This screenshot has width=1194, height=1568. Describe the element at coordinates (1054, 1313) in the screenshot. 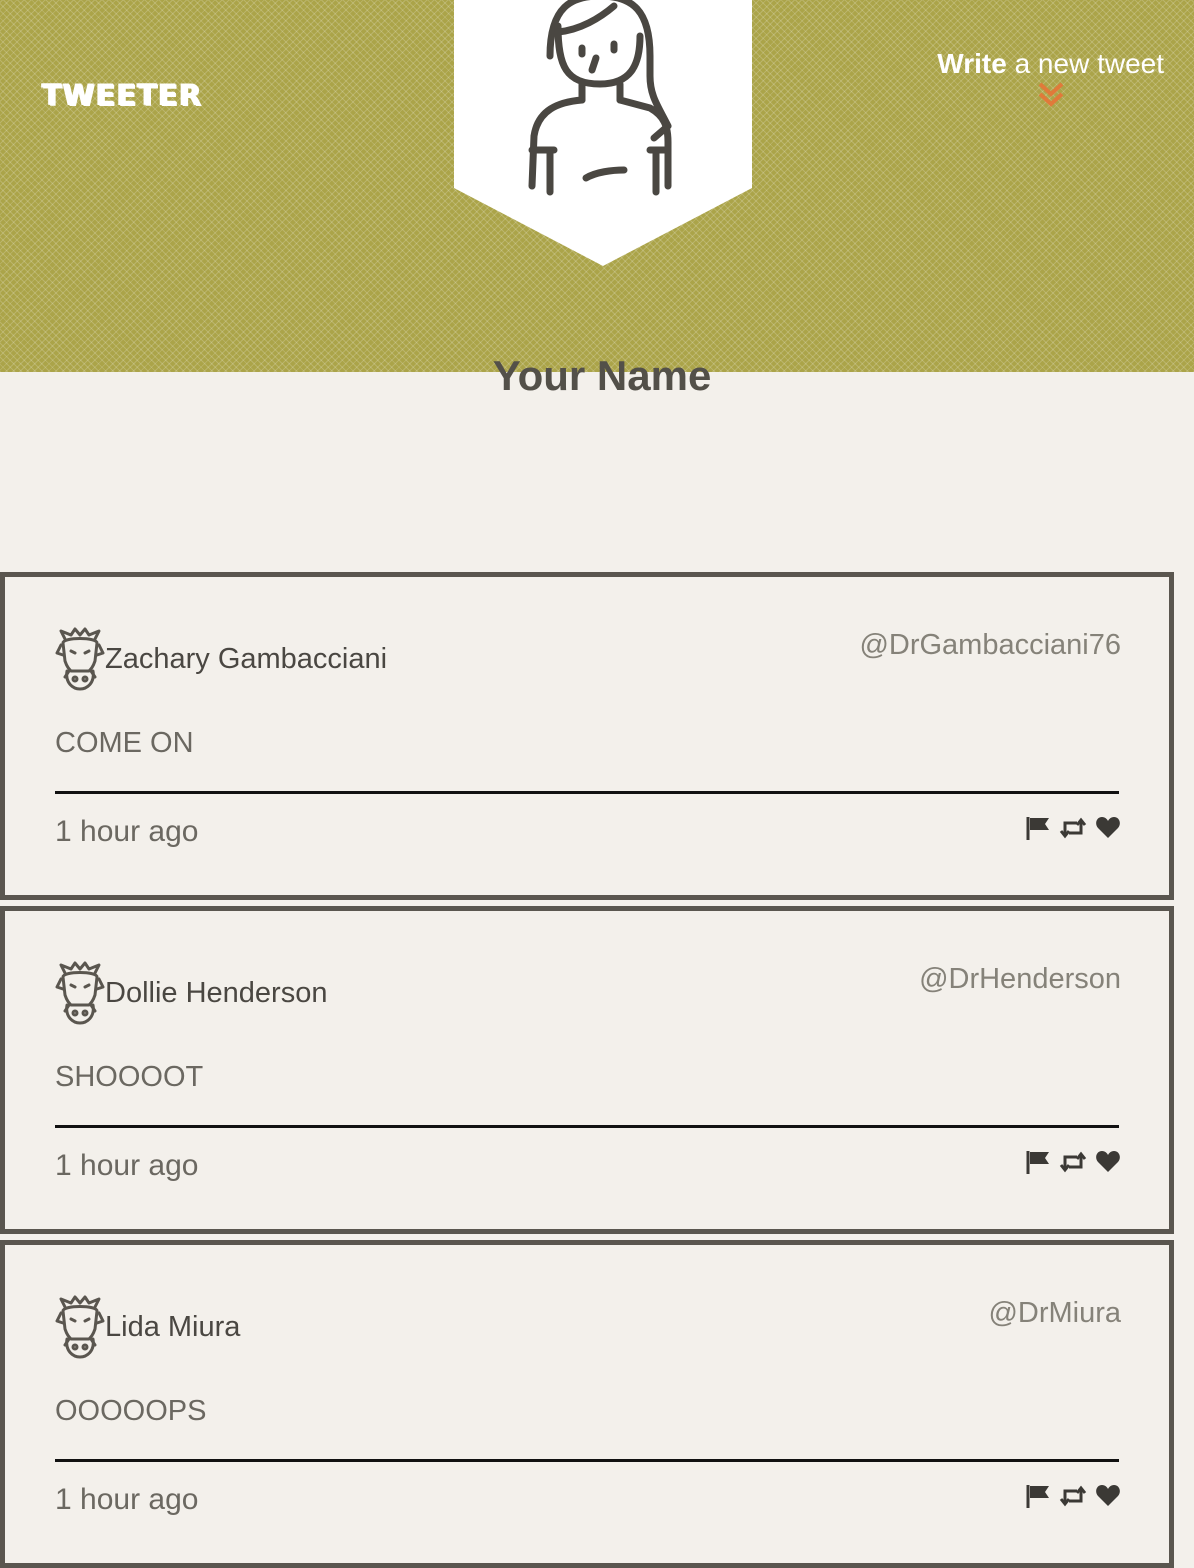

I see `tweet-handle: @DrMiura` at that location.